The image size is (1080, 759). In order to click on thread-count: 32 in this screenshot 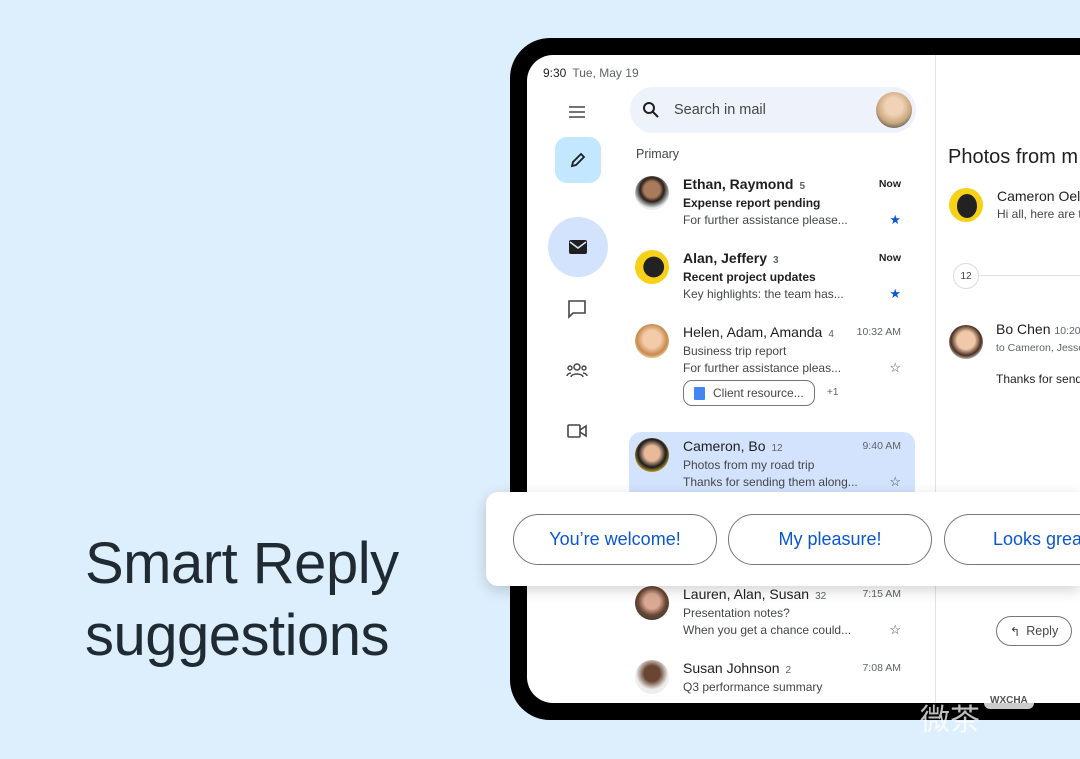, I will do `click(821, 596)`.